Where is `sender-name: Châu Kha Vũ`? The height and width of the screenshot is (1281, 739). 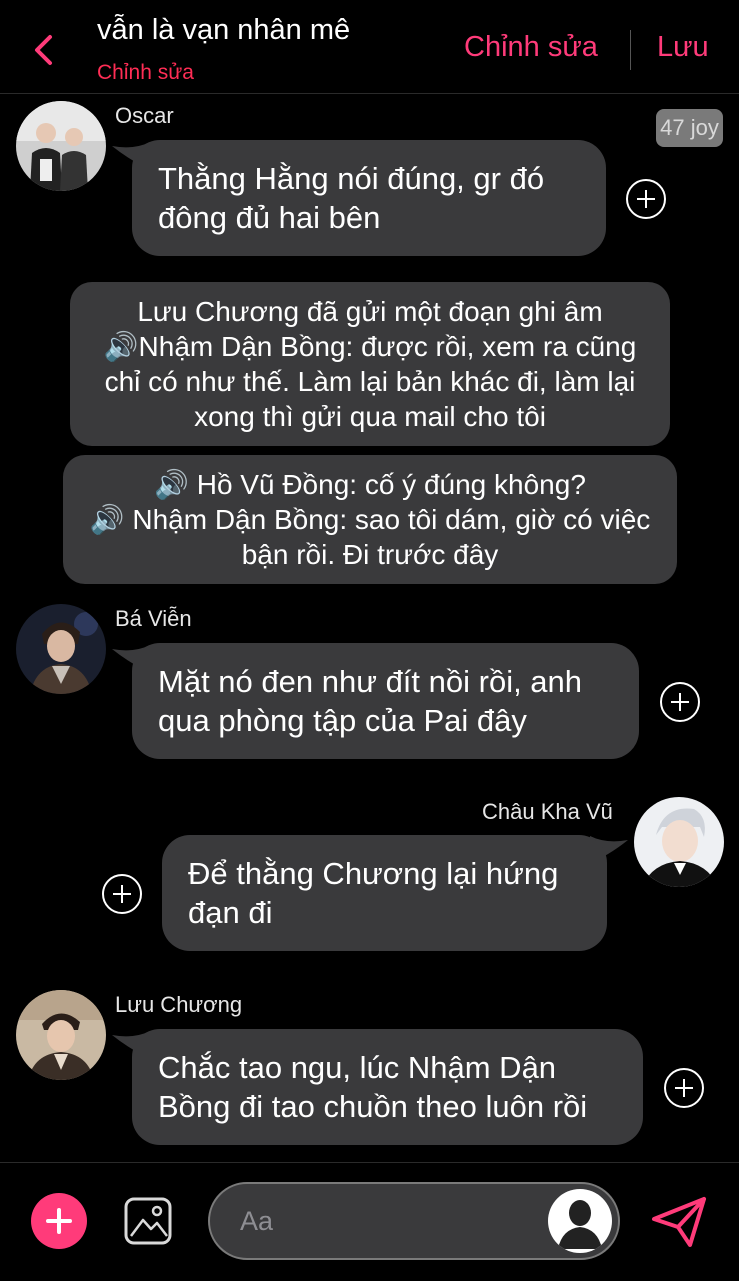 sender-name: Châu Kha Vũ is located at coordinates (547, 811).